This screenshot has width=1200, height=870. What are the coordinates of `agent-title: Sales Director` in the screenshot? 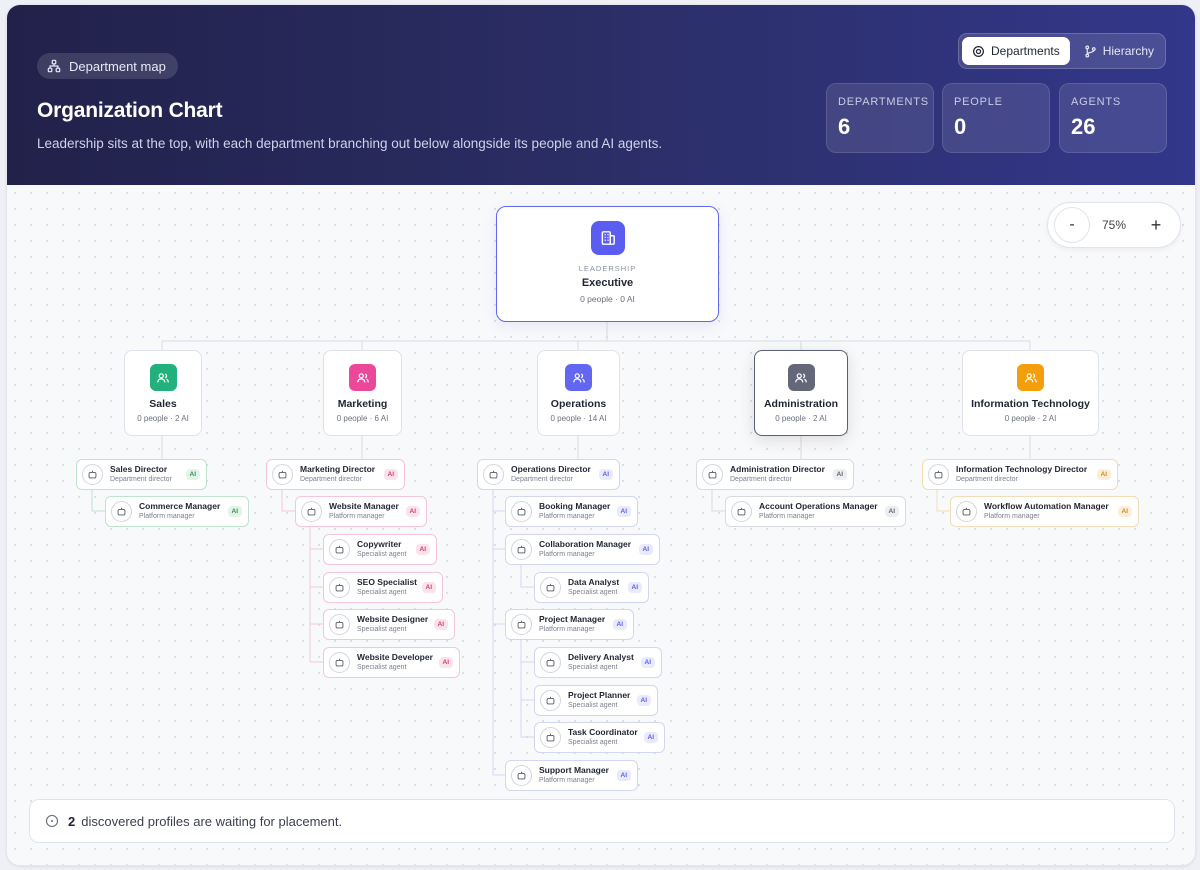 It's located at (139, 469).